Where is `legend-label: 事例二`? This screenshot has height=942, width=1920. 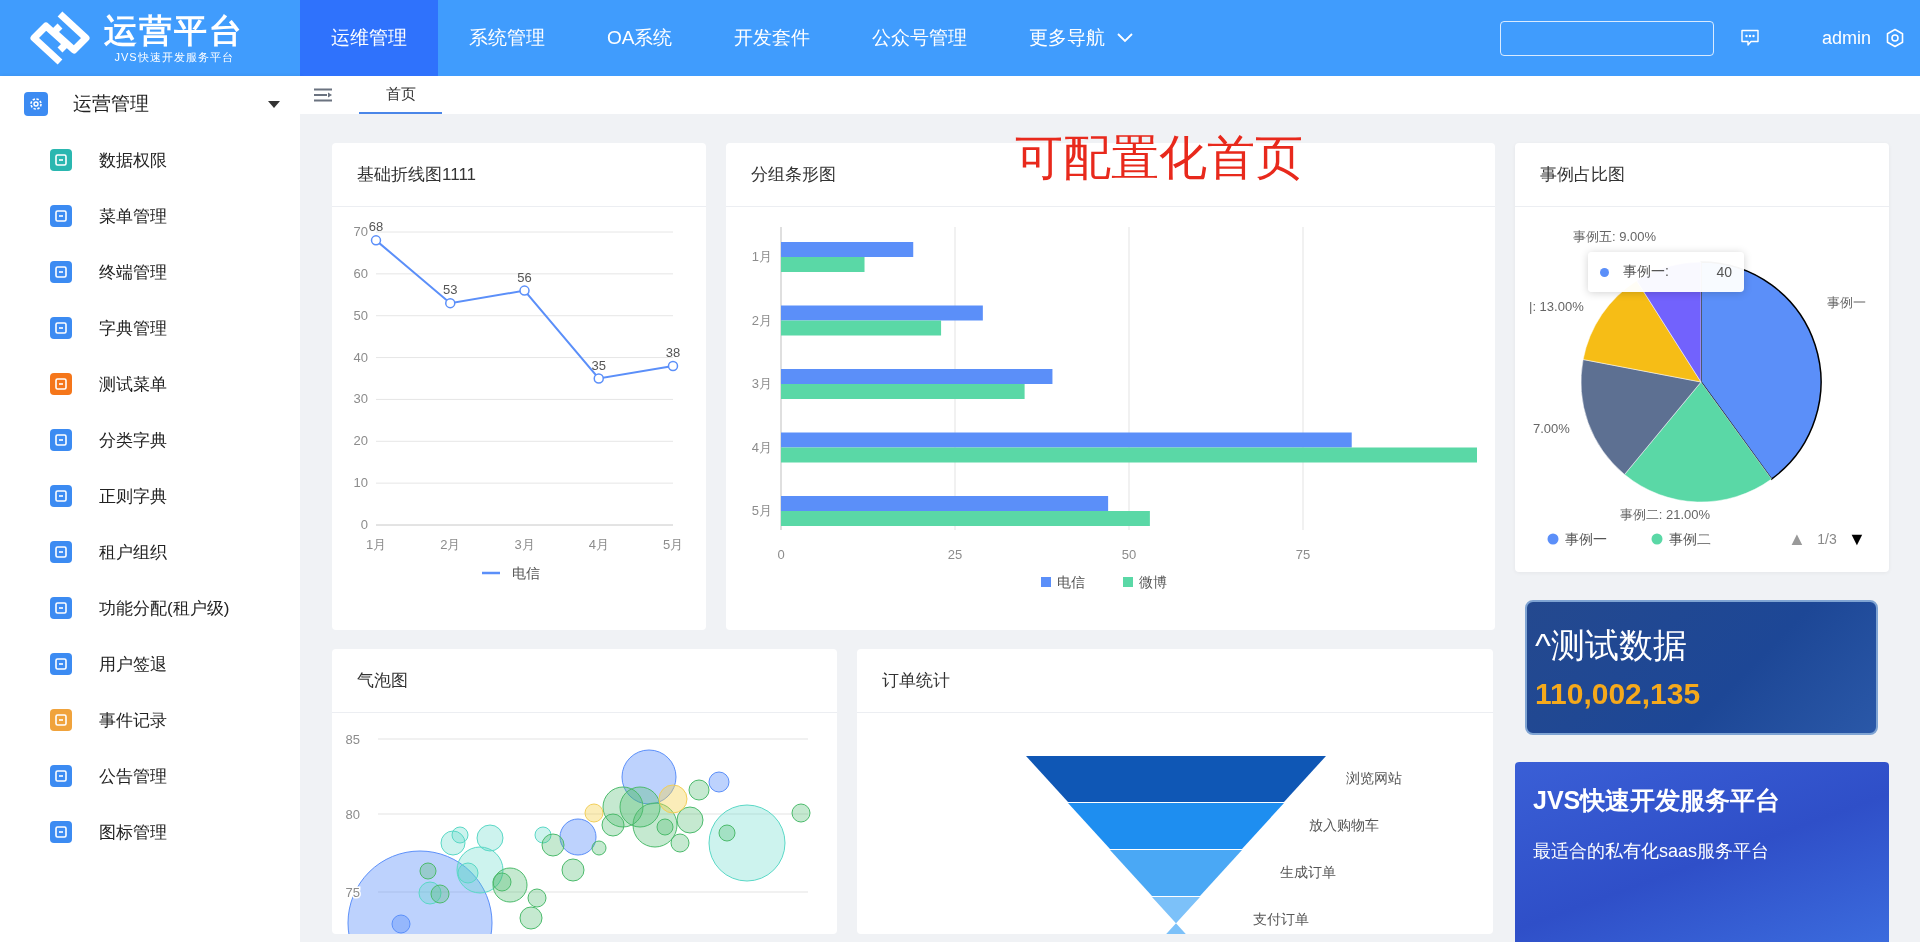
legend-label: 事例二 is located at coordinates (1690, 539).